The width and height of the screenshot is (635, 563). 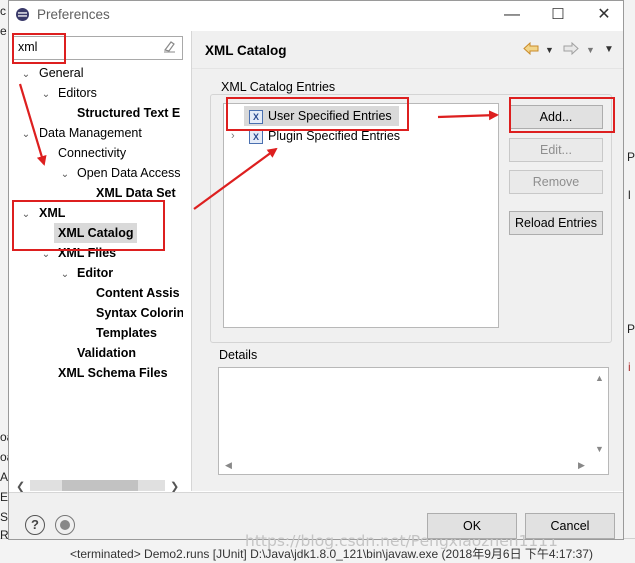 What do you see at coordinates (235, 178) in the screenshot?
I see `annotation-arrow-to-entries` at bounding box center [235, 178].